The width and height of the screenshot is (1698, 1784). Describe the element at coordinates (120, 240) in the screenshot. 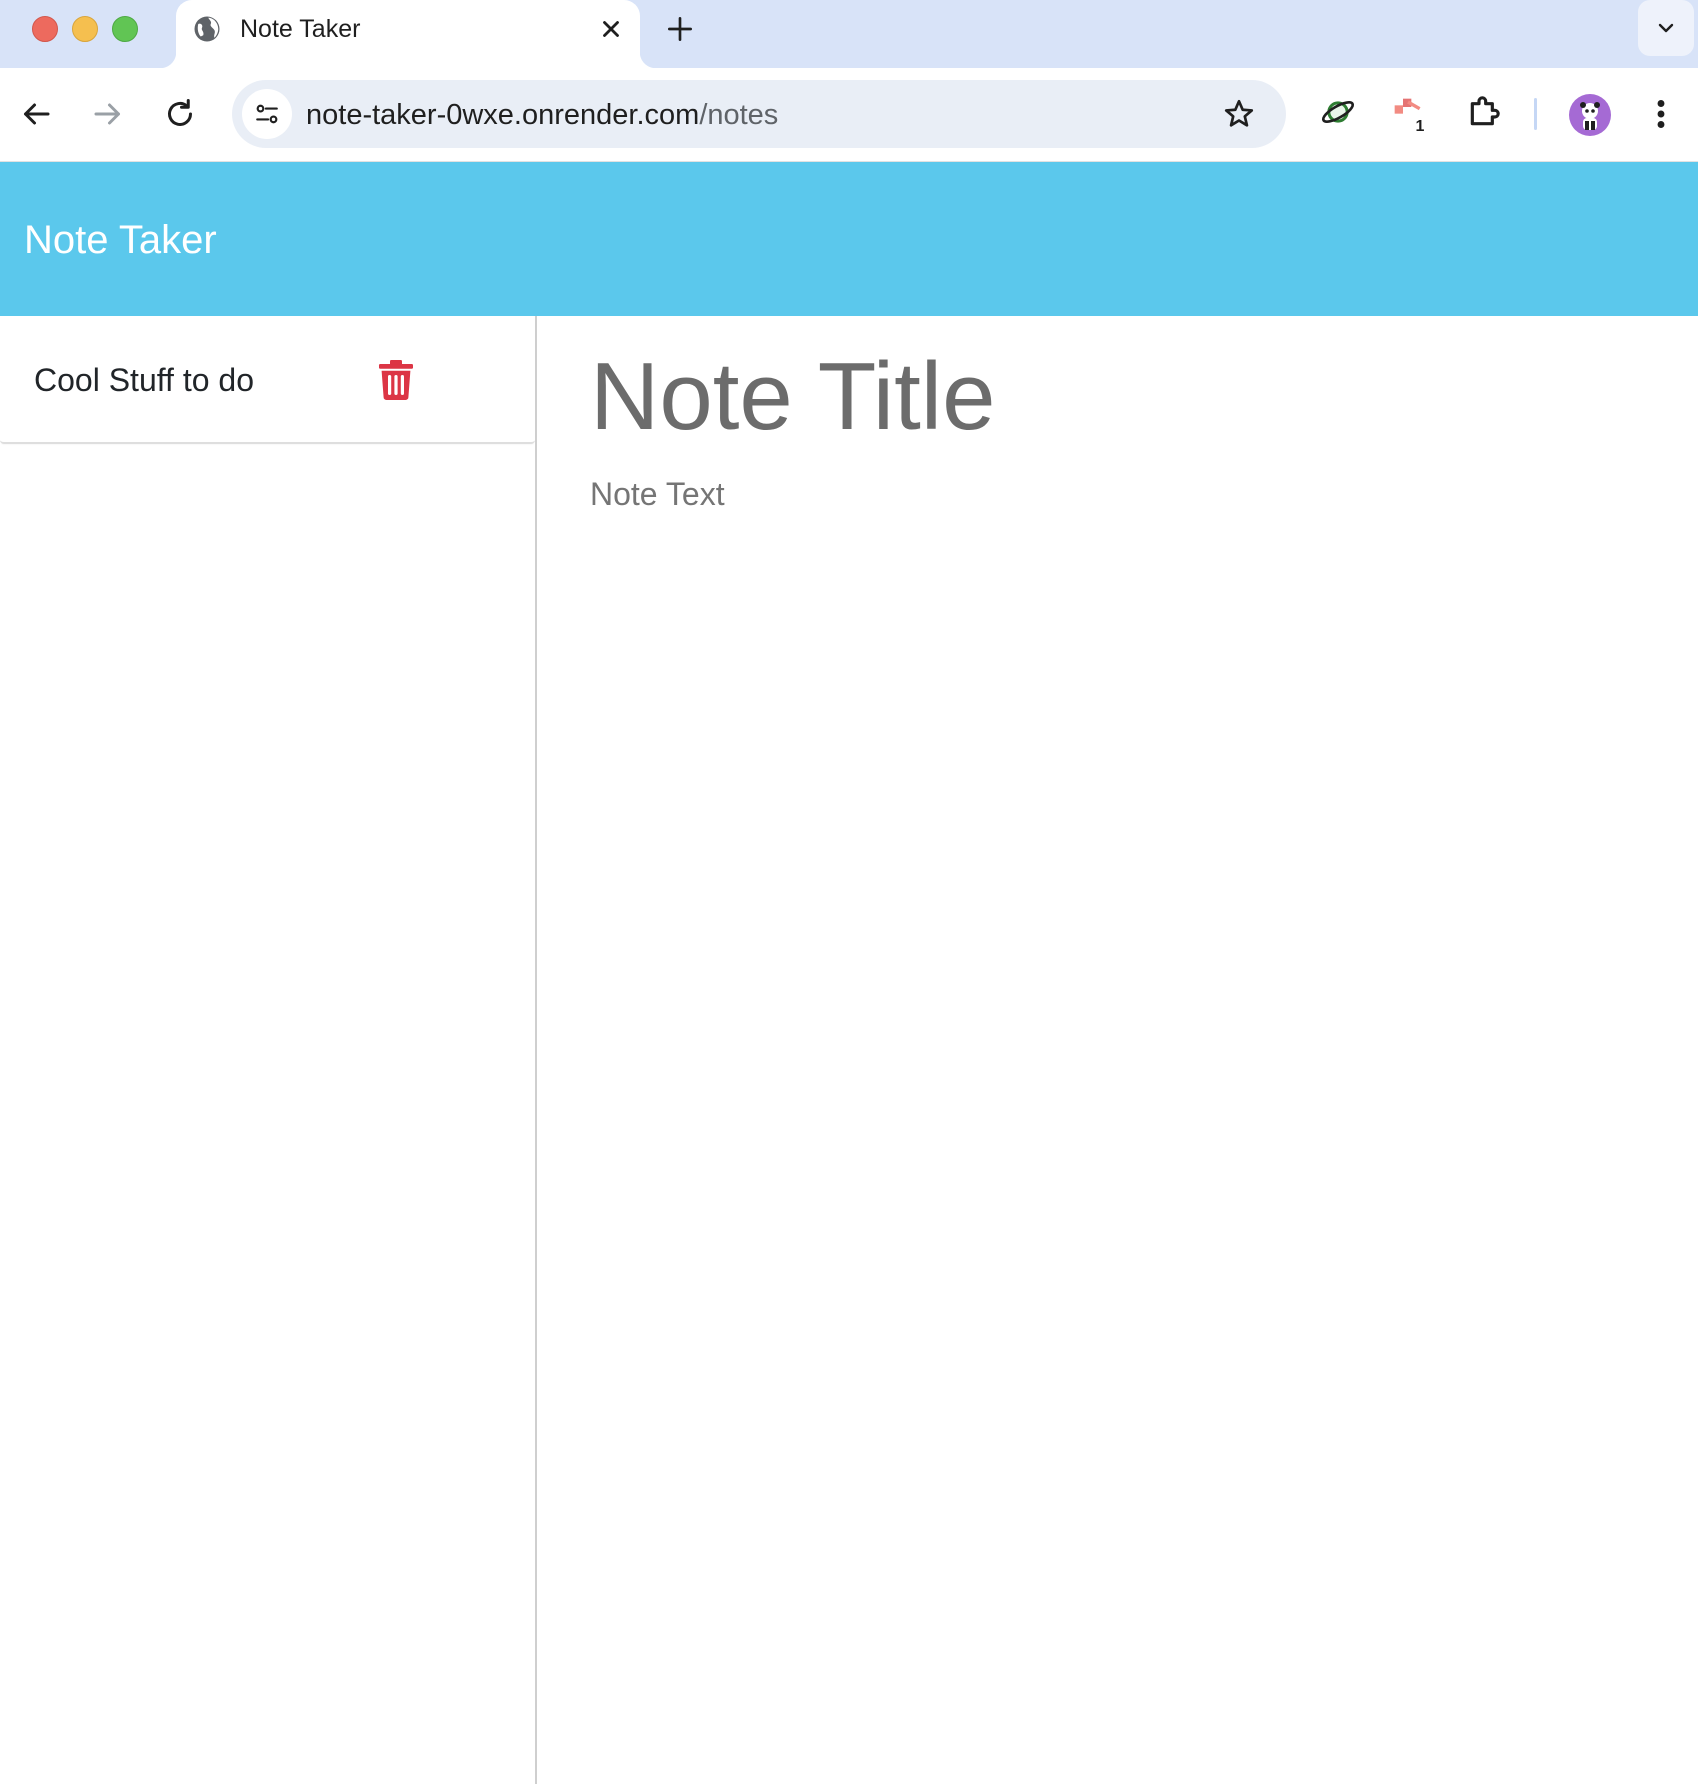

I see `app-brand: Note Taker` at that location.